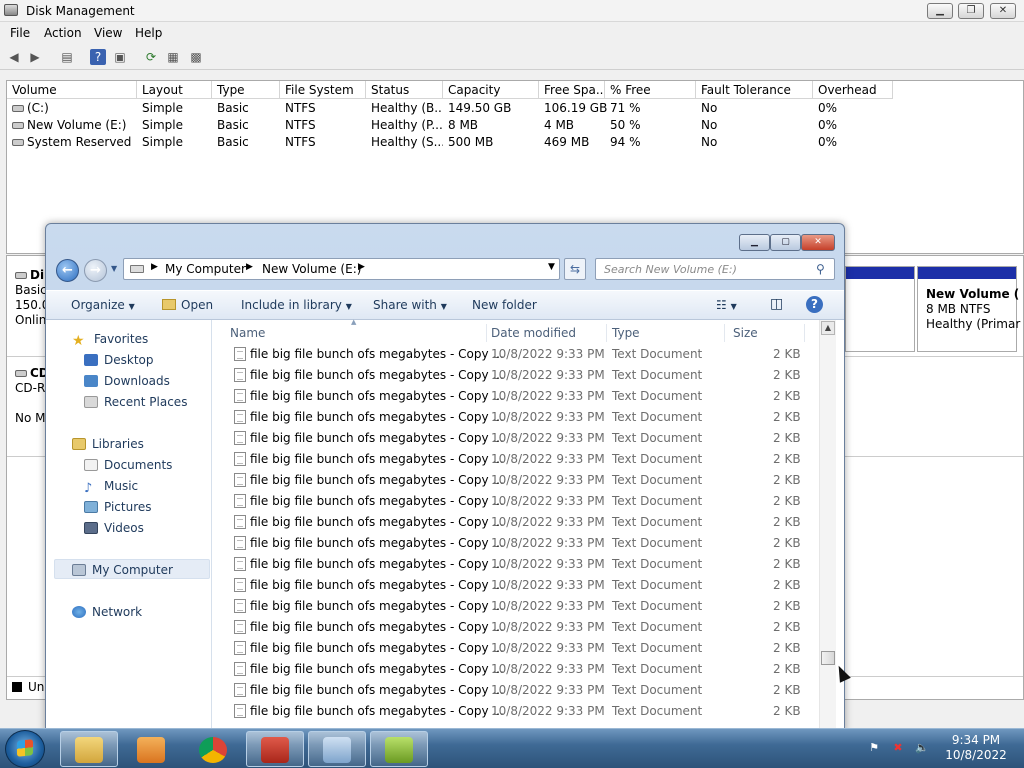 This screenshot has height=768, width=1024. Describe the element at coordinates (107, 612) in the screenshot. I see `nav-network: Network` at that location.